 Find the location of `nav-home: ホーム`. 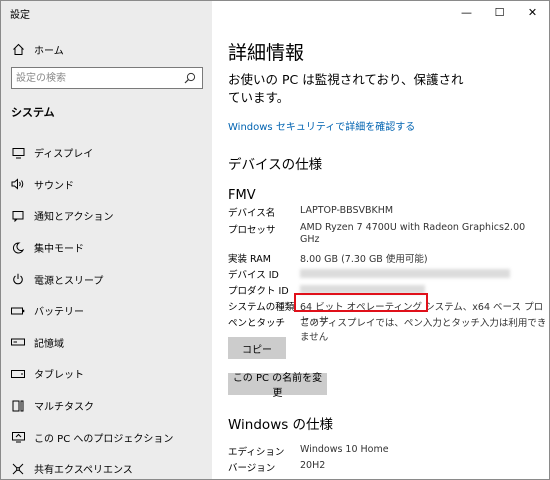

nav-home: ホーム is located at coordinates (106, 49).